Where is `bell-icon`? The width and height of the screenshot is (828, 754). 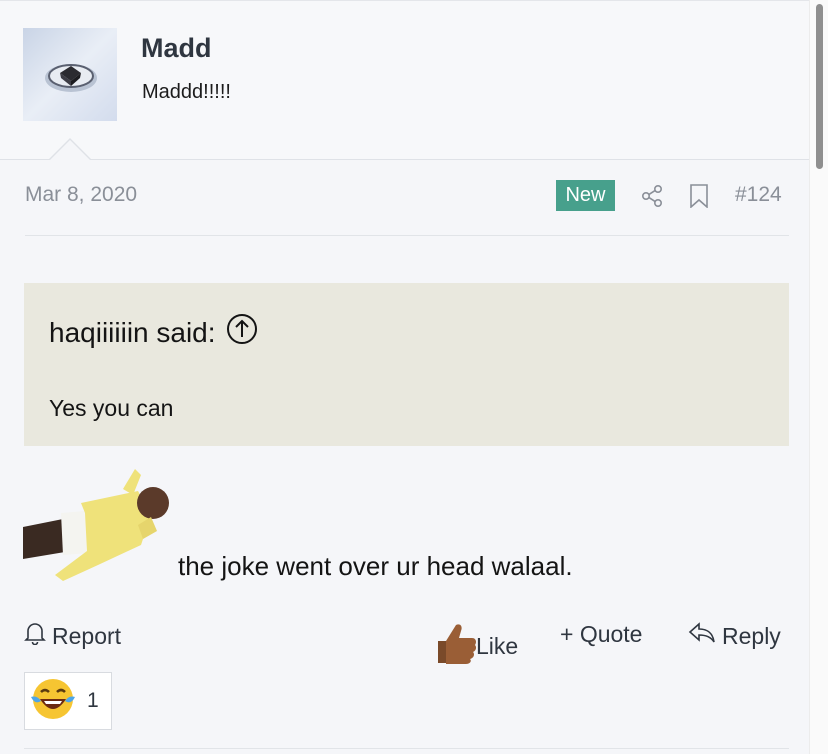
bell-icon is located at coordinates (35, 636).